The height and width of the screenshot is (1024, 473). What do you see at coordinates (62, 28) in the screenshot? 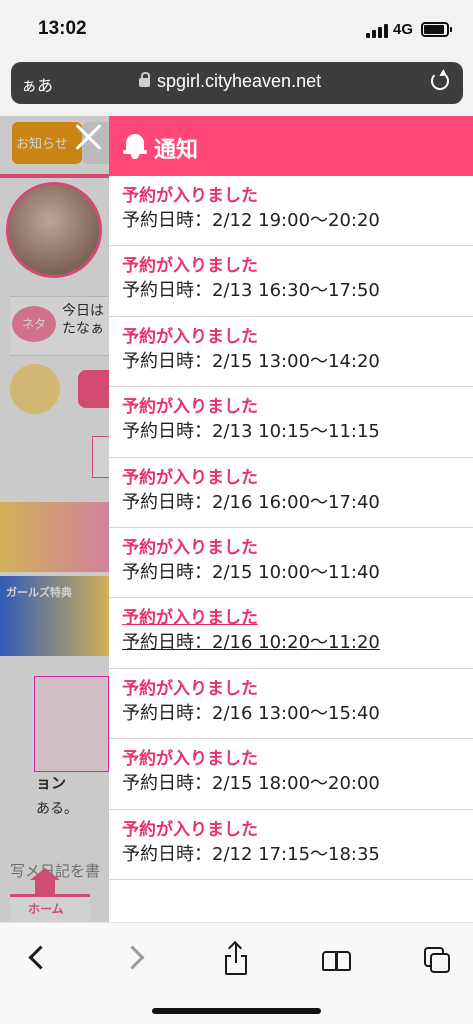
I see `status-time: 13:02` at bounding box center [62, 28].